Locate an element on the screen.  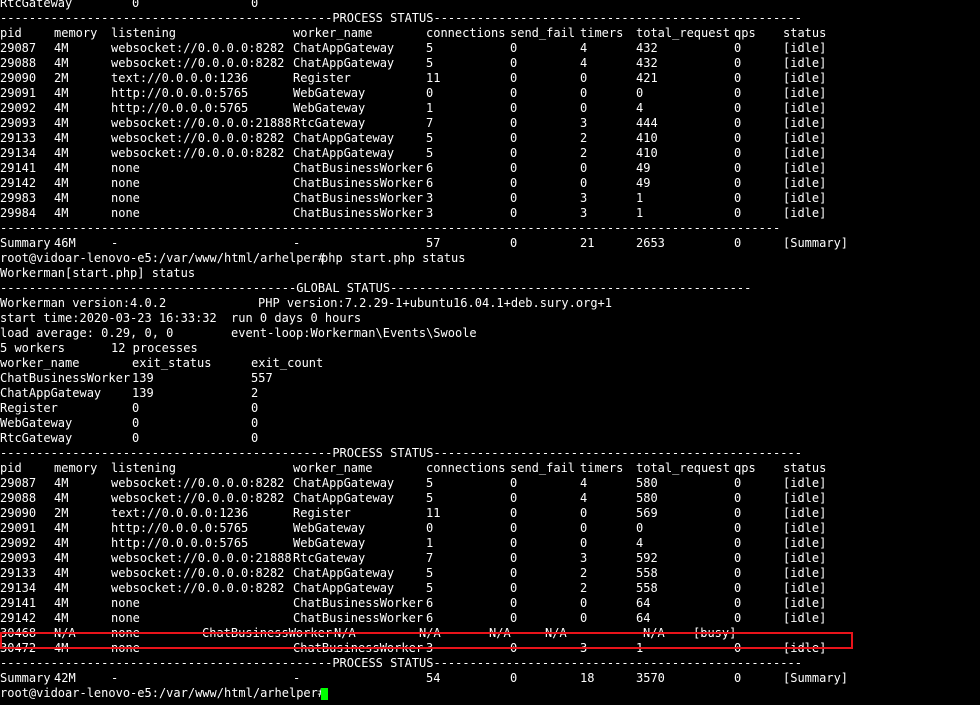
exit-status: 0 is located at coordinates (136, 408).